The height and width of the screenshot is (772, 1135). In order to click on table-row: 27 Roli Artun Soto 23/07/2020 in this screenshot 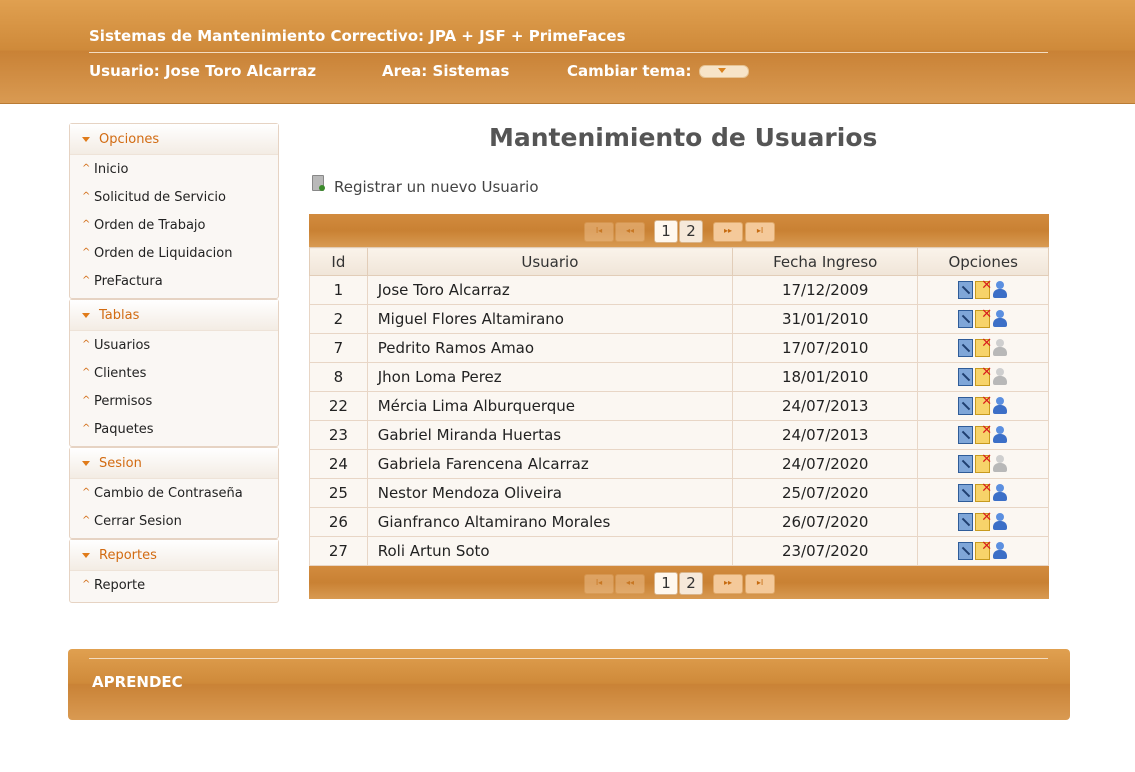, I will do `click(679, 551)`.